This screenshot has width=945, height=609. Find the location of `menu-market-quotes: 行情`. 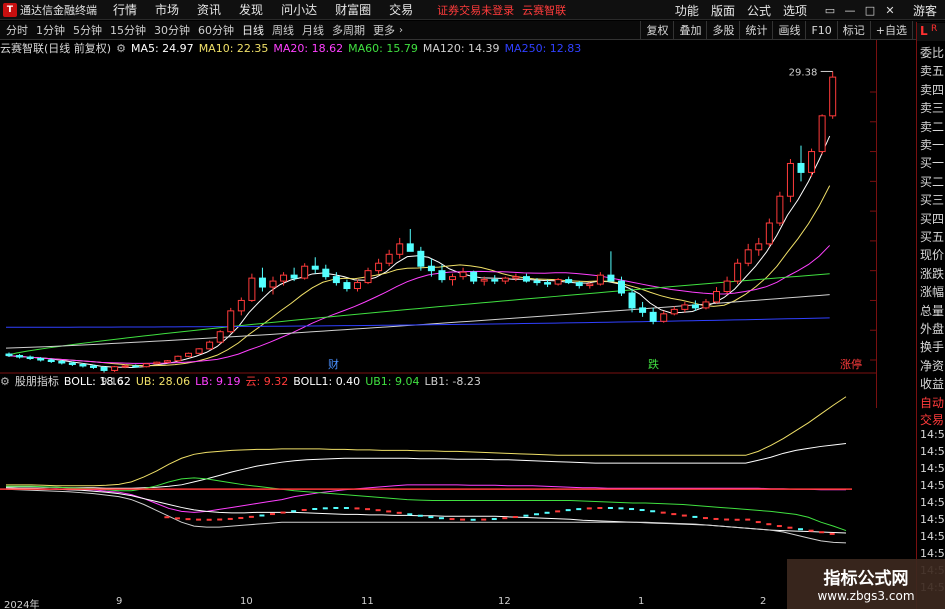

menu-market-quotes: 行情 is located at coordinates (125, 9).